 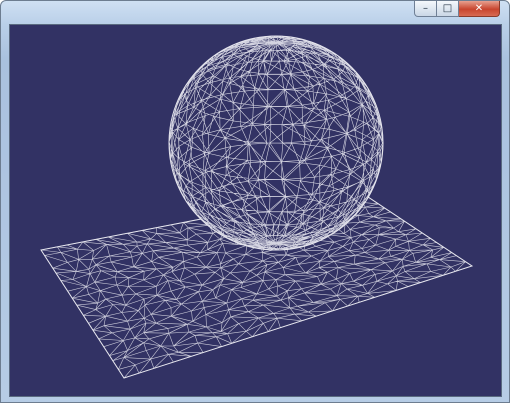 I want to click on close-icon: ✕, so click(x=479, y=8).